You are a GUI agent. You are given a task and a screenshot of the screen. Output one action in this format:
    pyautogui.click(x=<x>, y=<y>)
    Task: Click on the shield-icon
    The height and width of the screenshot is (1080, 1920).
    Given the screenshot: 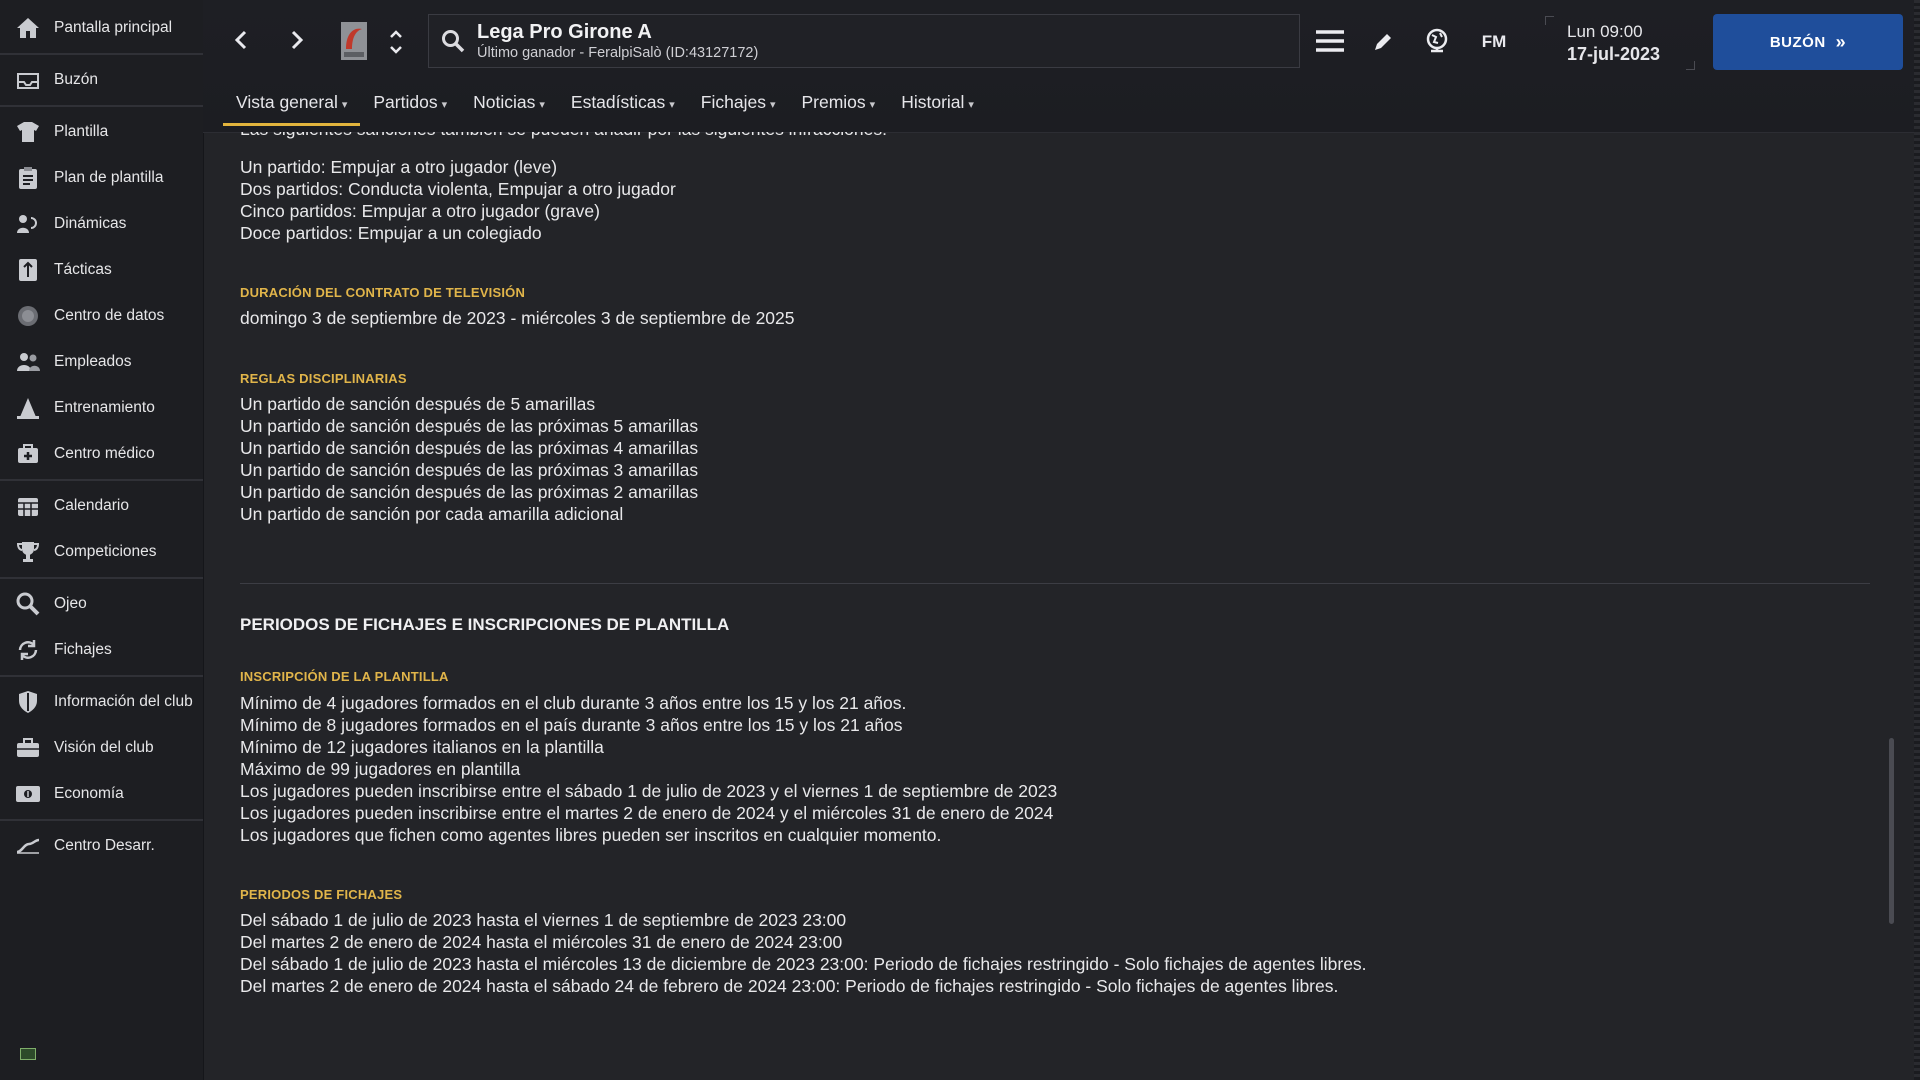 What is the action you would take?
    pyautogui.click(x=28, y=702)
    